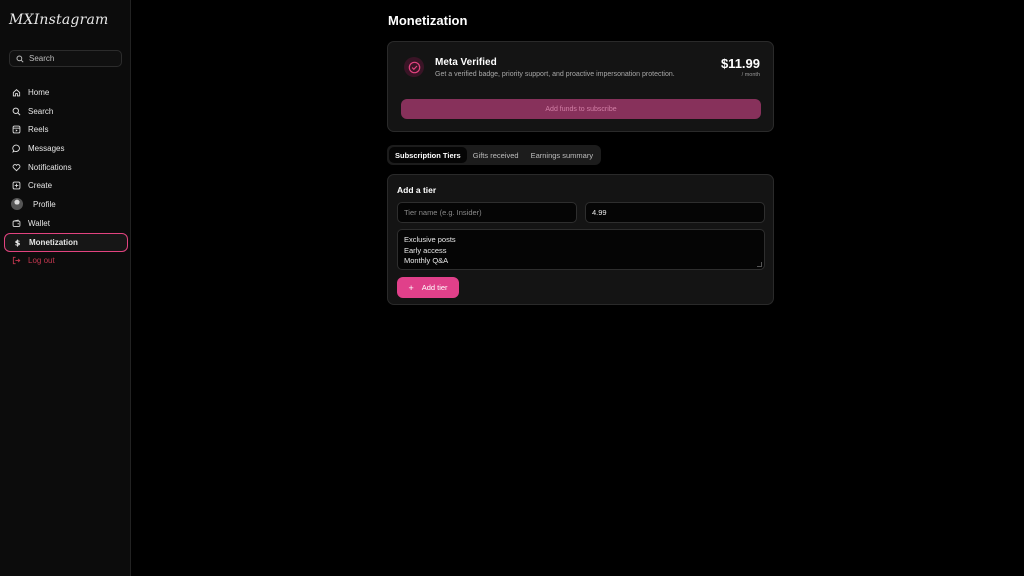  Describe the element at coordinates (425, 250) in the screenshot. I see `perk-line: Early access` at that location.